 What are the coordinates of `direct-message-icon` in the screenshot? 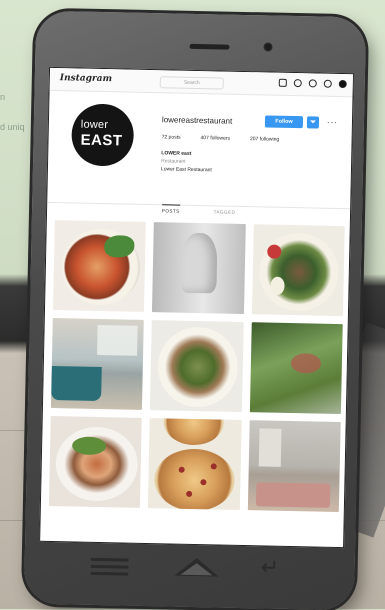 It's located at (297, 83).